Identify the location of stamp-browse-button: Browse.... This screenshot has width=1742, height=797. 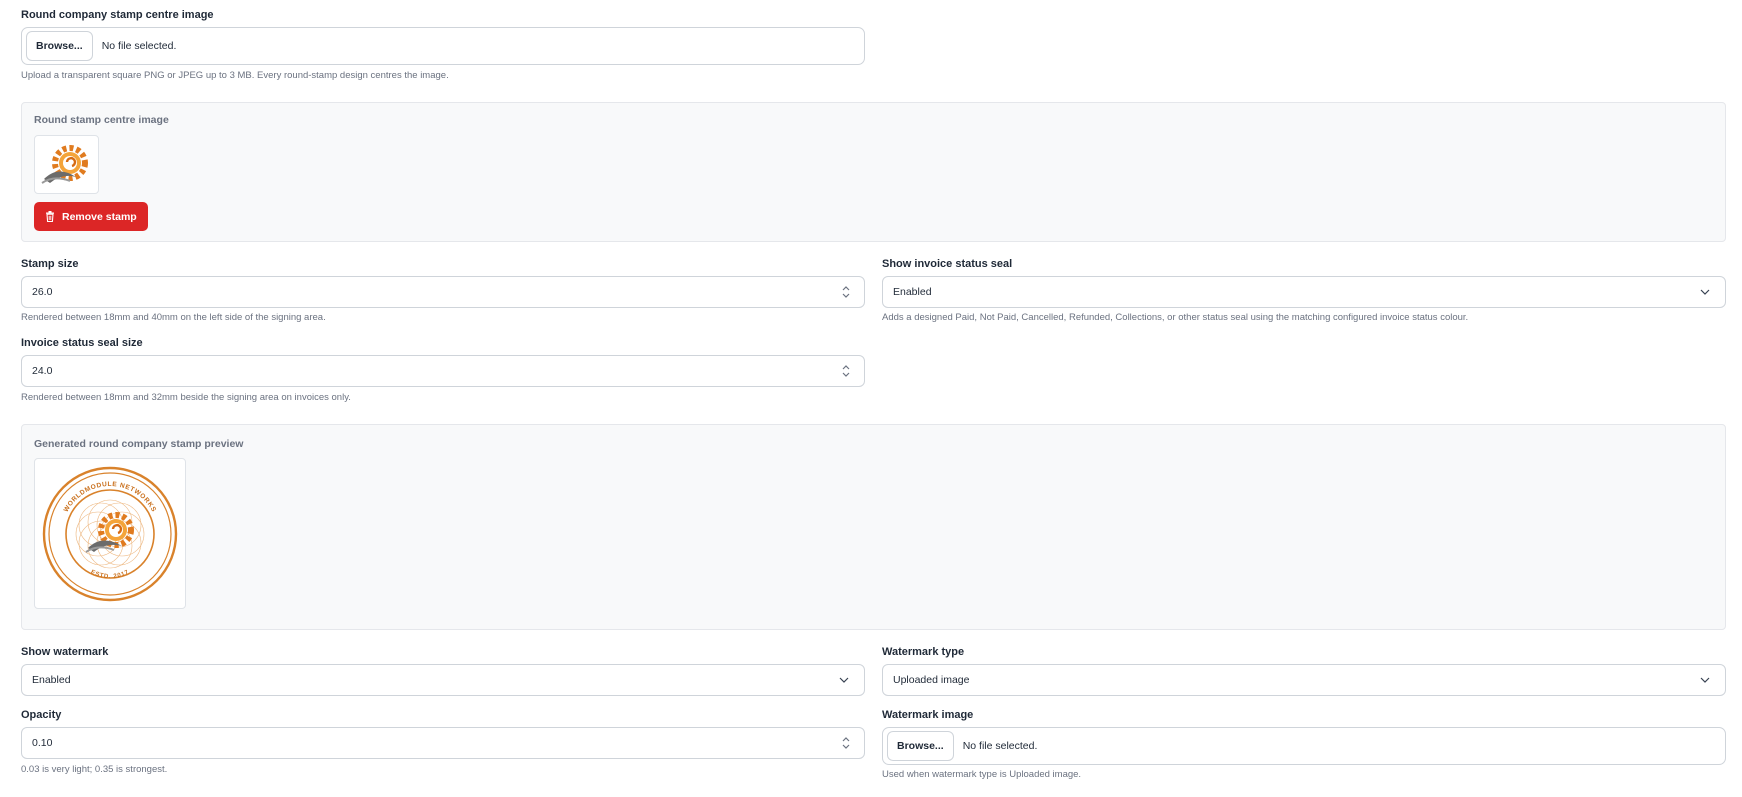
(59, 46).